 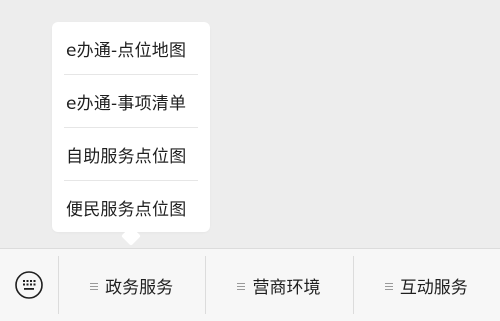 I want to click on keyboard-toggle-button, so click(x=29, y=285).